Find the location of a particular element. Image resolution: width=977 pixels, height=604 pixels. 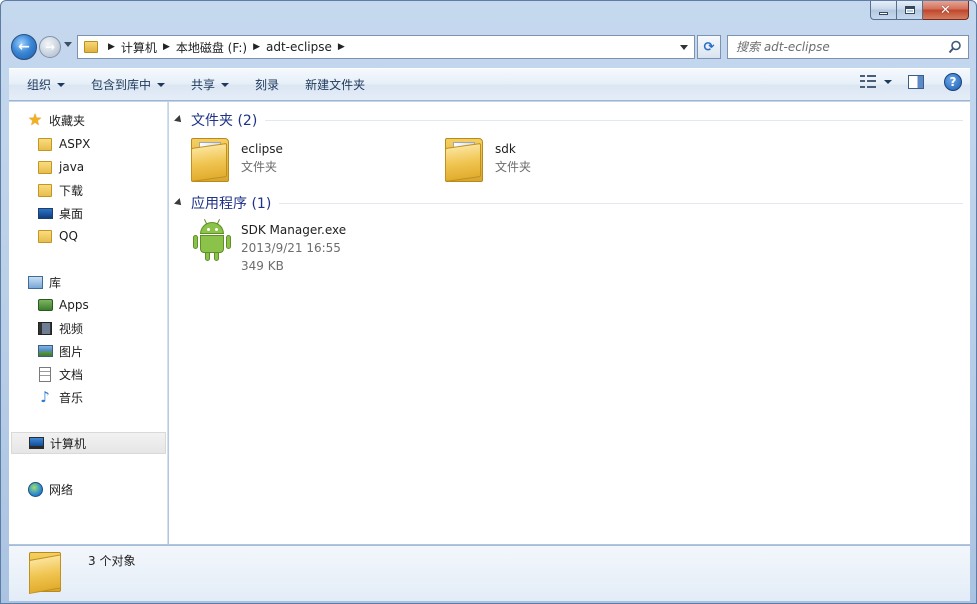

breadcrumb-computer: 计算机 is located at coordinates (139, 47).